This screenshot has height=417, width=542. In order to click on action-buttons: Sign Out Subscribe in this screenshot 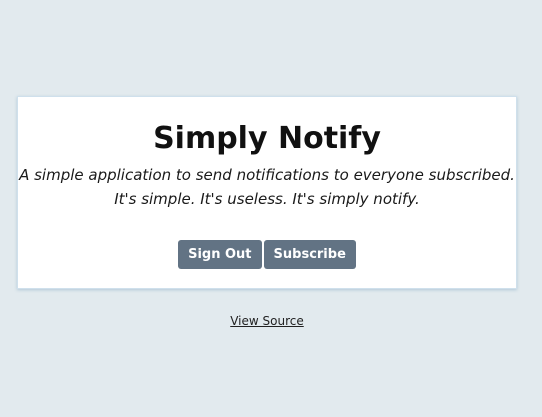, I will do `click(267, 254)`.